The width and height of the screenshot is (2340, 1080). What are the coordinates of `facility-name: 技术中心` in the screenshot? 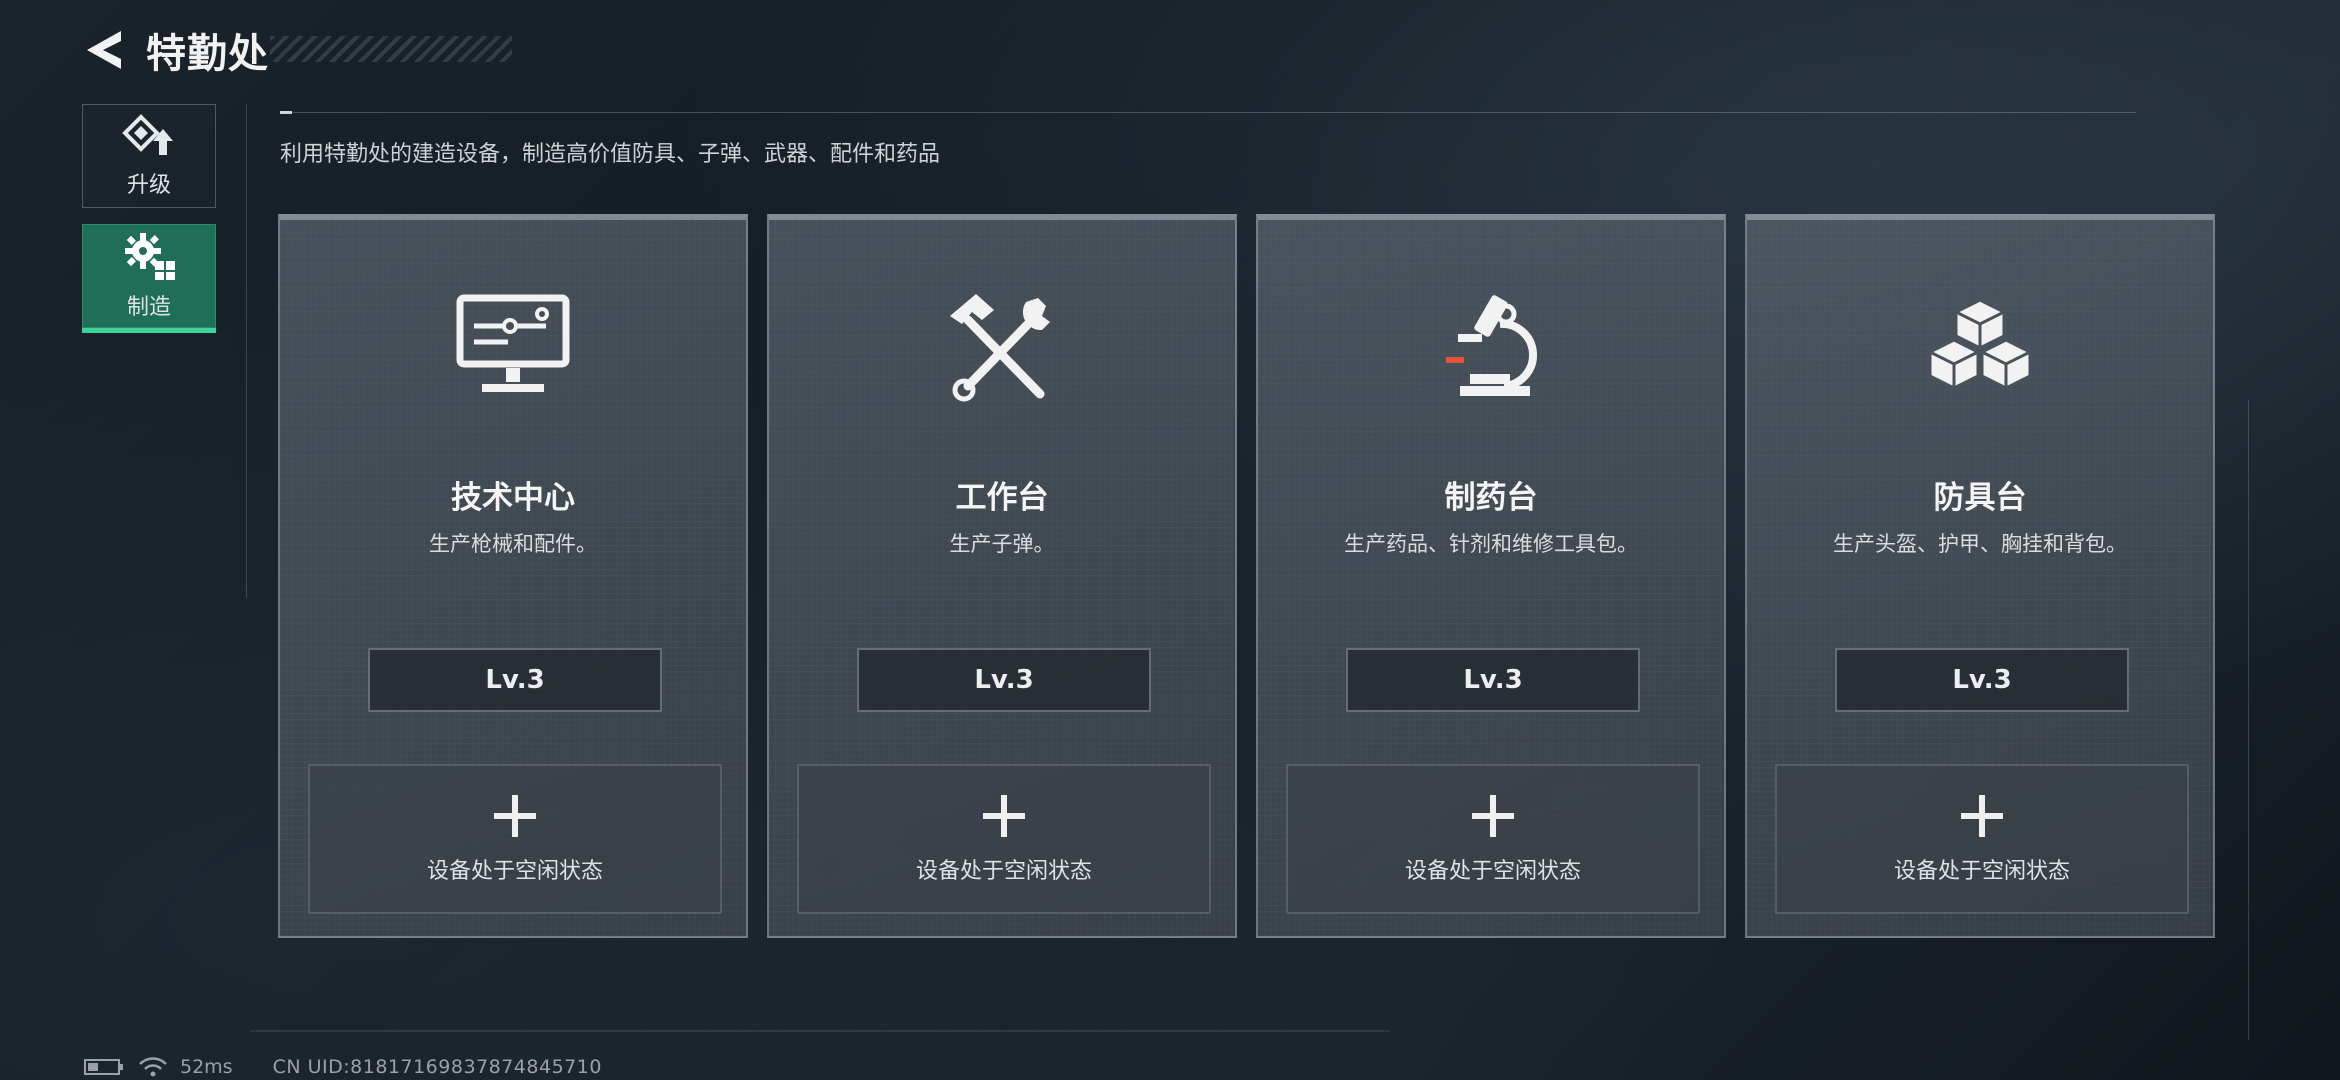 It's located at (513, 498).